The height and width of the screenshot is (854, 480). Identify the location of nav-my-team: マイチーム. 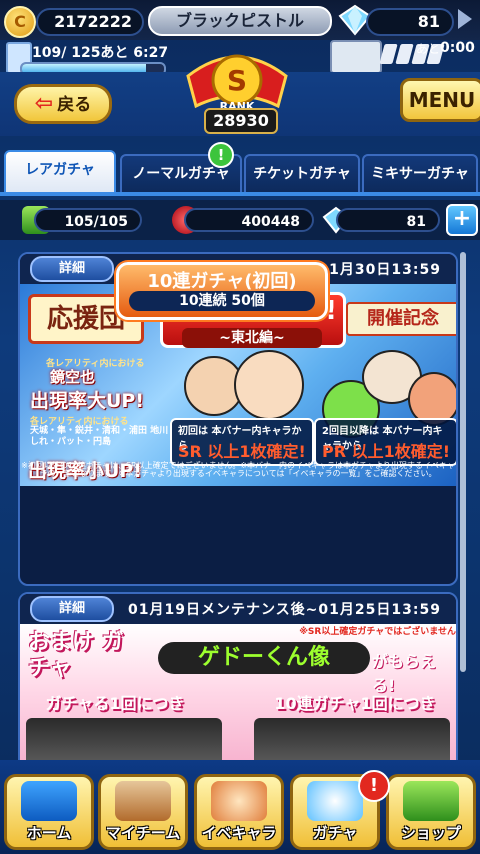
(143, 812).